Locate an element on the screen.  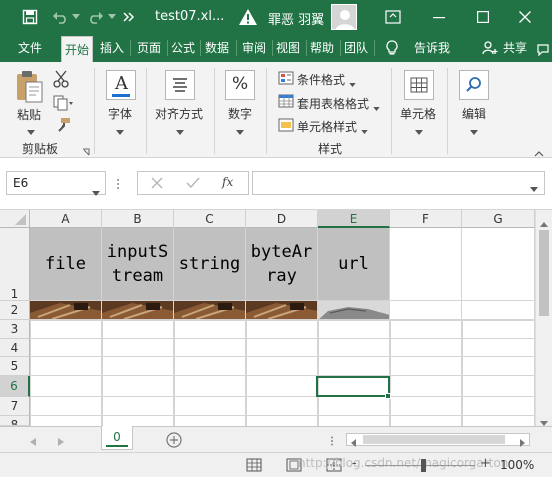
column-header: A is located at coordinates (66, 219).